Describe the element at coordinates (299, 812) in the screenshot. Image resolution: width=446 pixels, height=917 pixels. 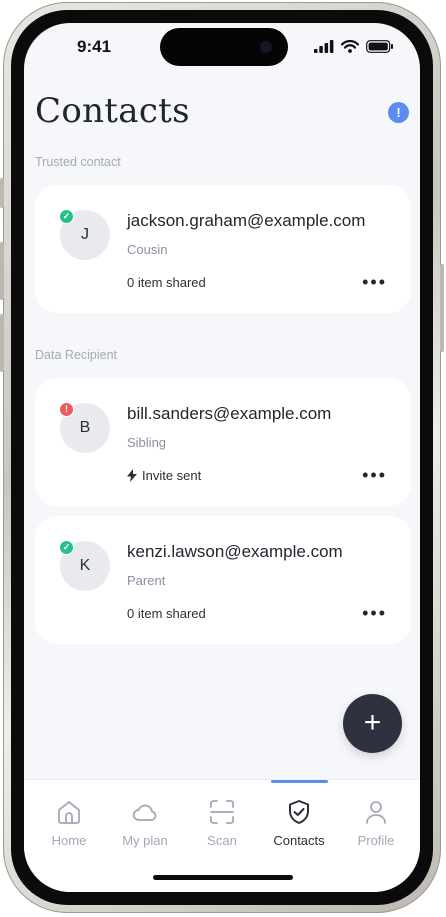
I see `shield-check-icon` at that location.